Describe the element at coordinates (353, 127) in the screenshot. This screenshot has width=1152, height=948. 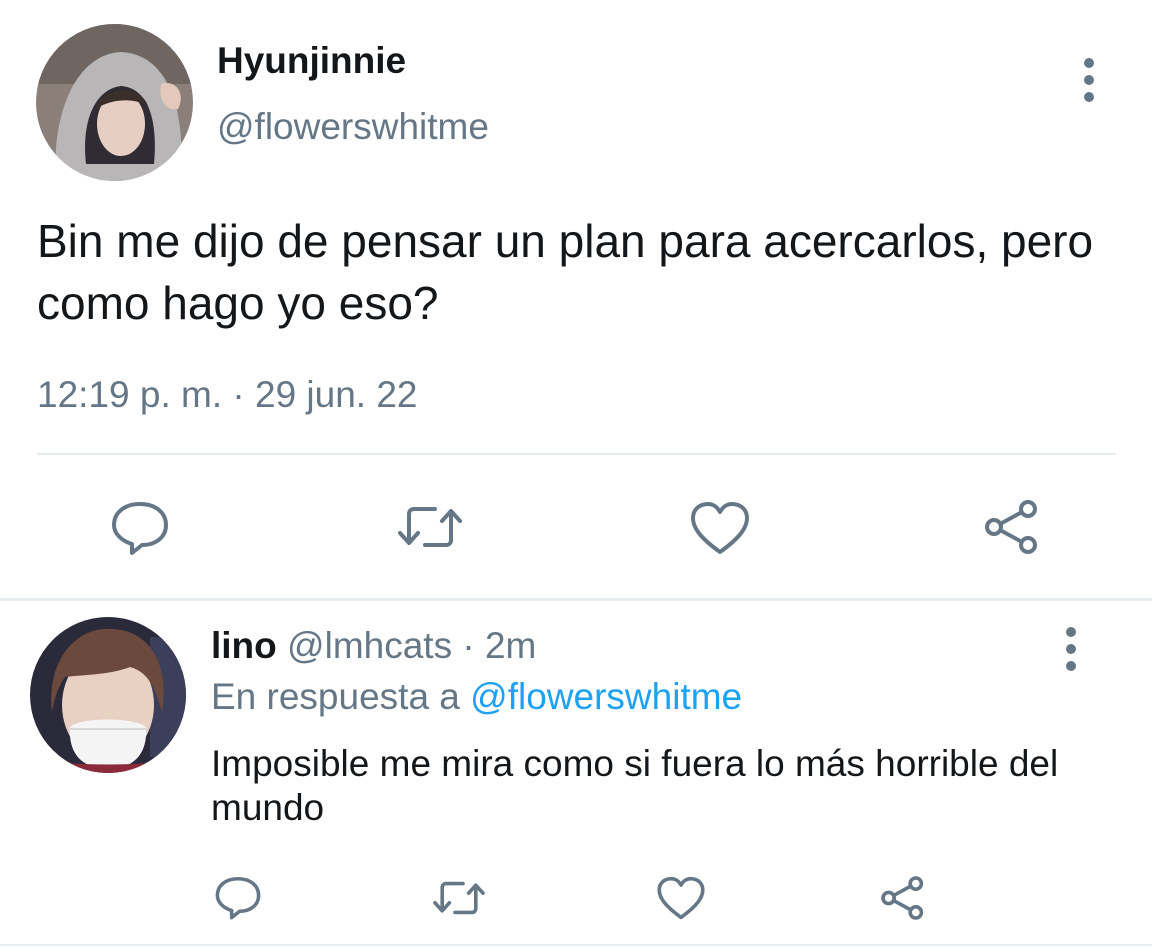
I see `author-handle: @flowerswhitme` at that location.